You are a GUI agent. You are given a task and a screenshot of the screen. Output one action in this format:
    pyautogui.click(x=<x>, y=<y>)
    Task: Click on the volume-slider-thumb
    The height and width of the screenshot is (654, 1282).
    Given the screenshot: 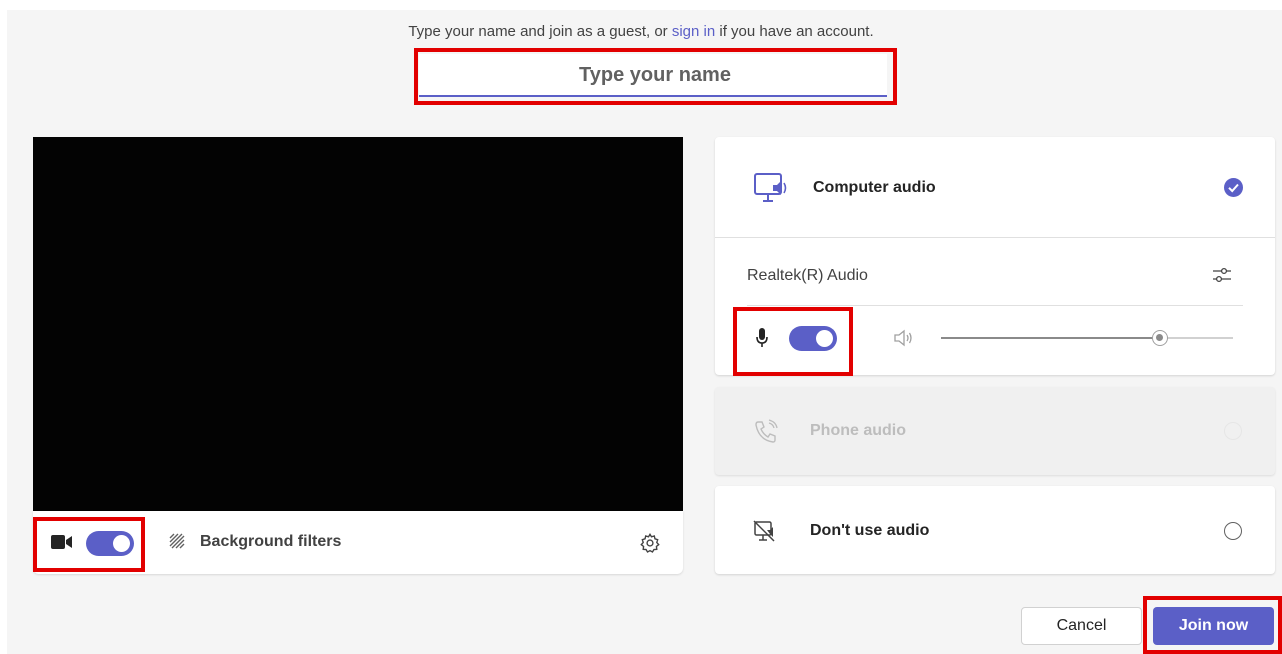 What is the action you would take?
    pyautogui.click(x=1160, y=338)
    